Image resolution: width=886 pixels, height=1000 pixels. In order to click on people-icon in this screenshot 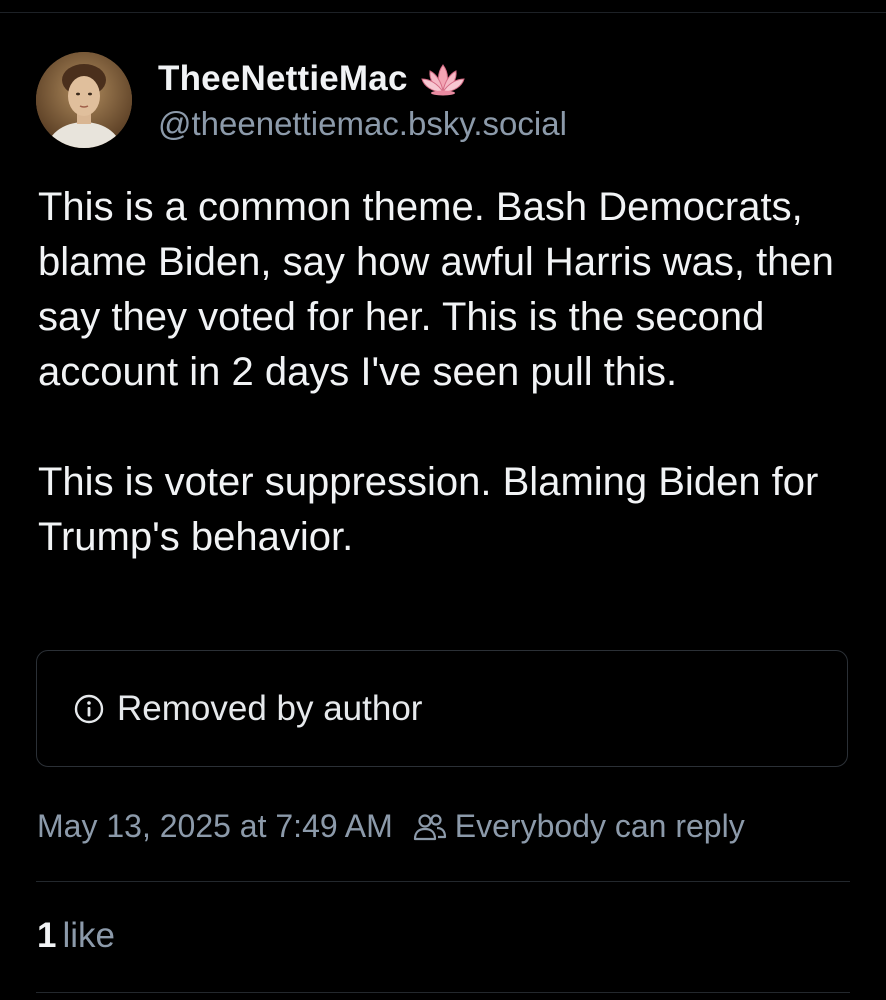, I will do `click(429, 826)`.